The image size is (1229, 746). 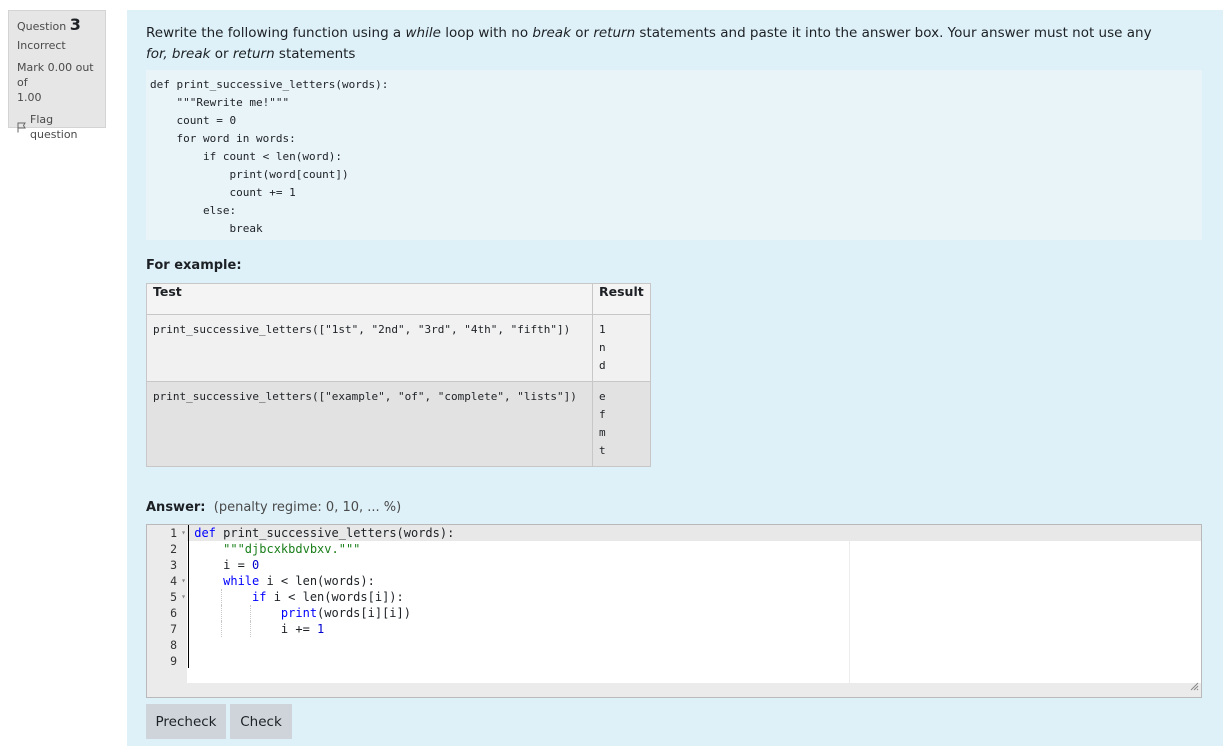 What do you see at coordinates (57, 127) in the screenshot?
I see `flag-question-button: Flag question` at bounding box center [57, 127].